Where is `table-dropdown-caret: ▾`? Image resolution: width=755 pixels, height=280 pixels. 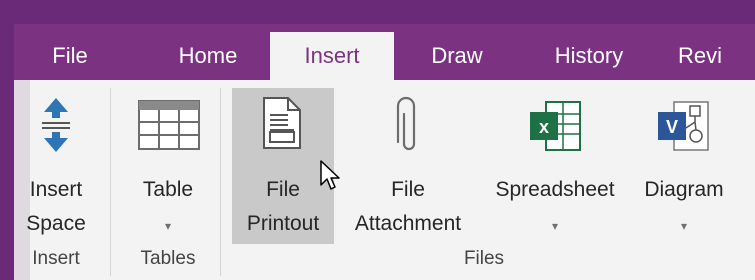 table-dropdown-caret: ▾ is located at coordinates (168, 226).